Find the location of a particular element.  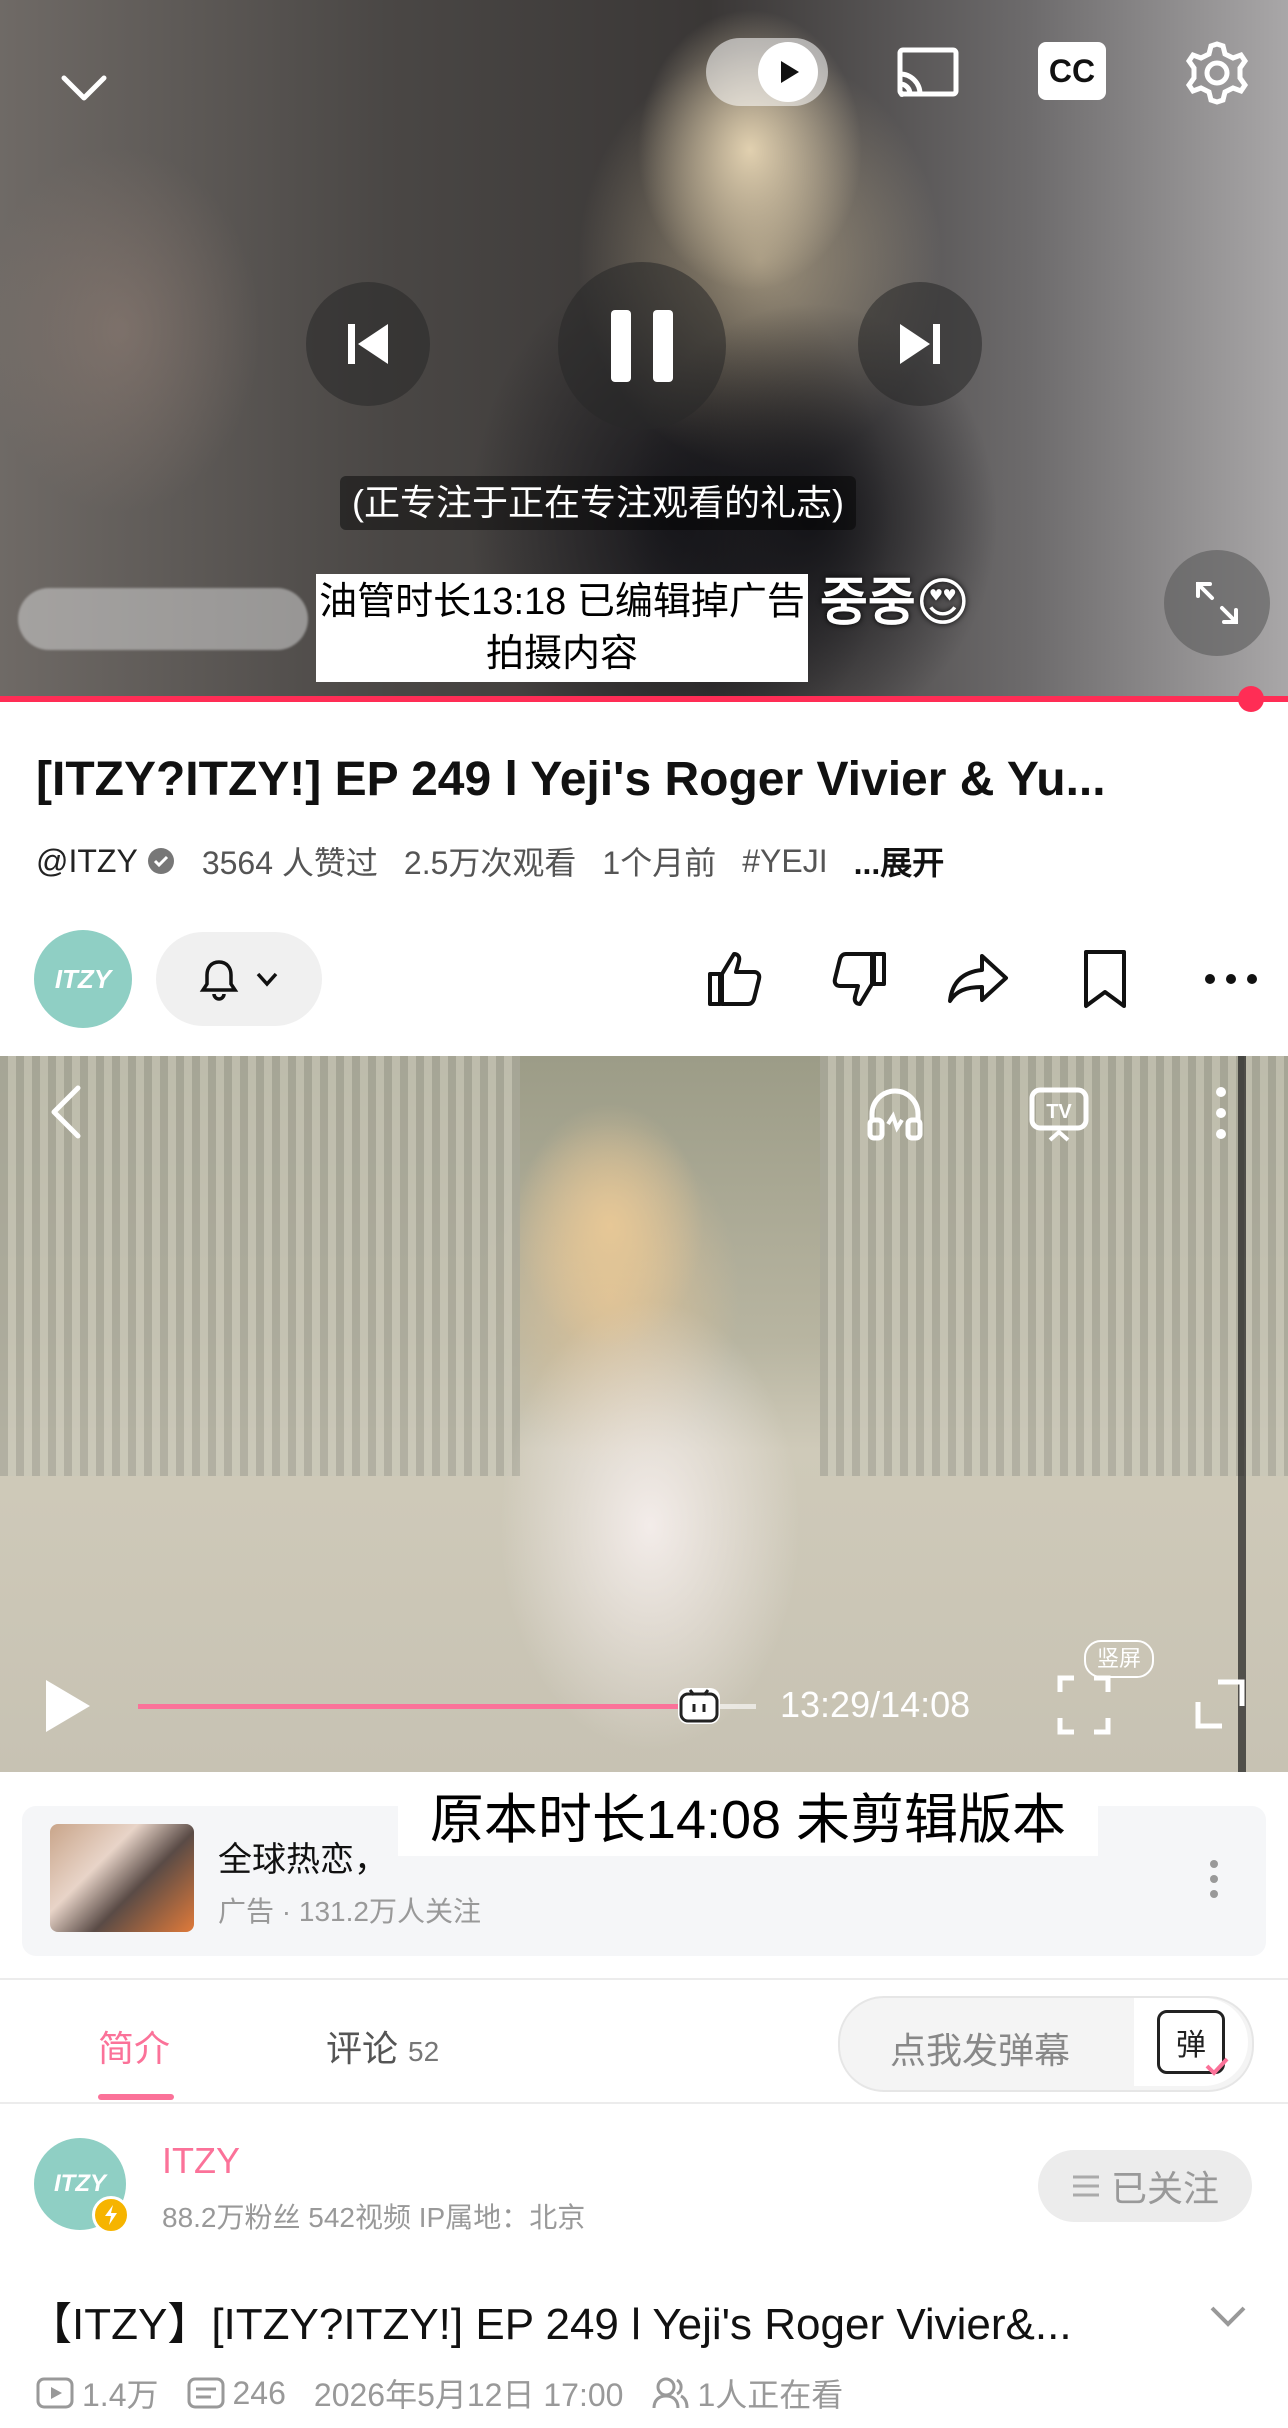

pause-button is located at coordinates (642, 346).